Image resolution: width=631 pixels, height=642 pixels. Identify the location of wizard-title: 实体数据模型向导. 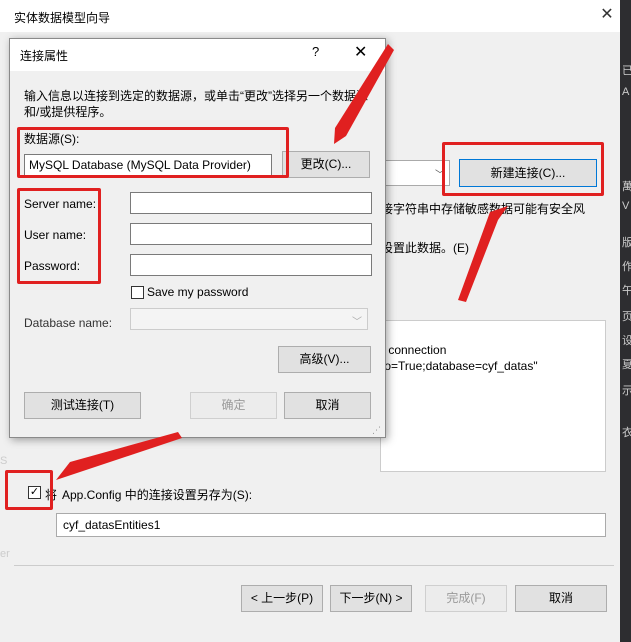
(62, 18).